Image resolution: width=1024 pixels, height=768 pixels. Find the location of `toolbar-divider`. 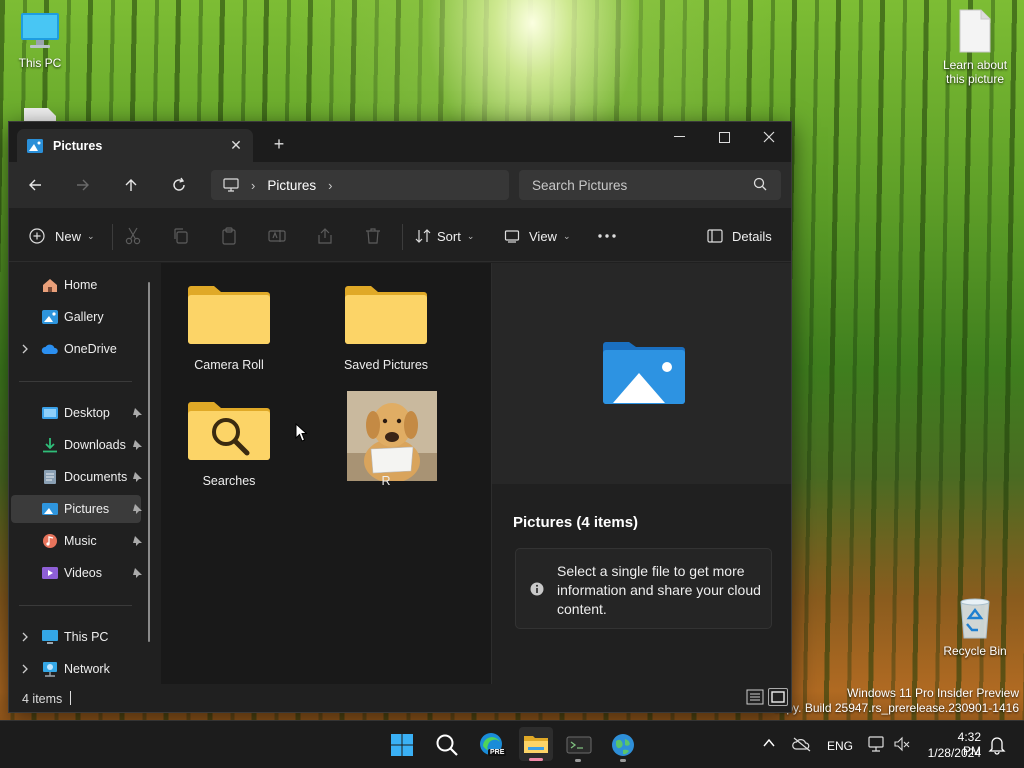

toolbar-divider is located at coordinates (402, 237).